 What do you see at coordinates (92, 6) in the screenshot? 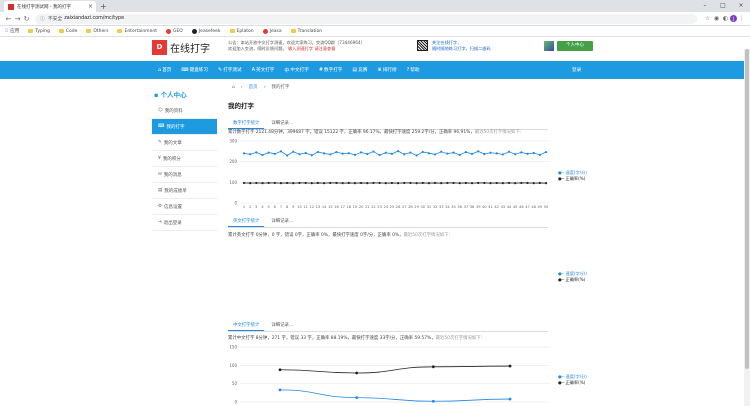
I see `close-tab-icon: ×` at bounding box center [92, 6].